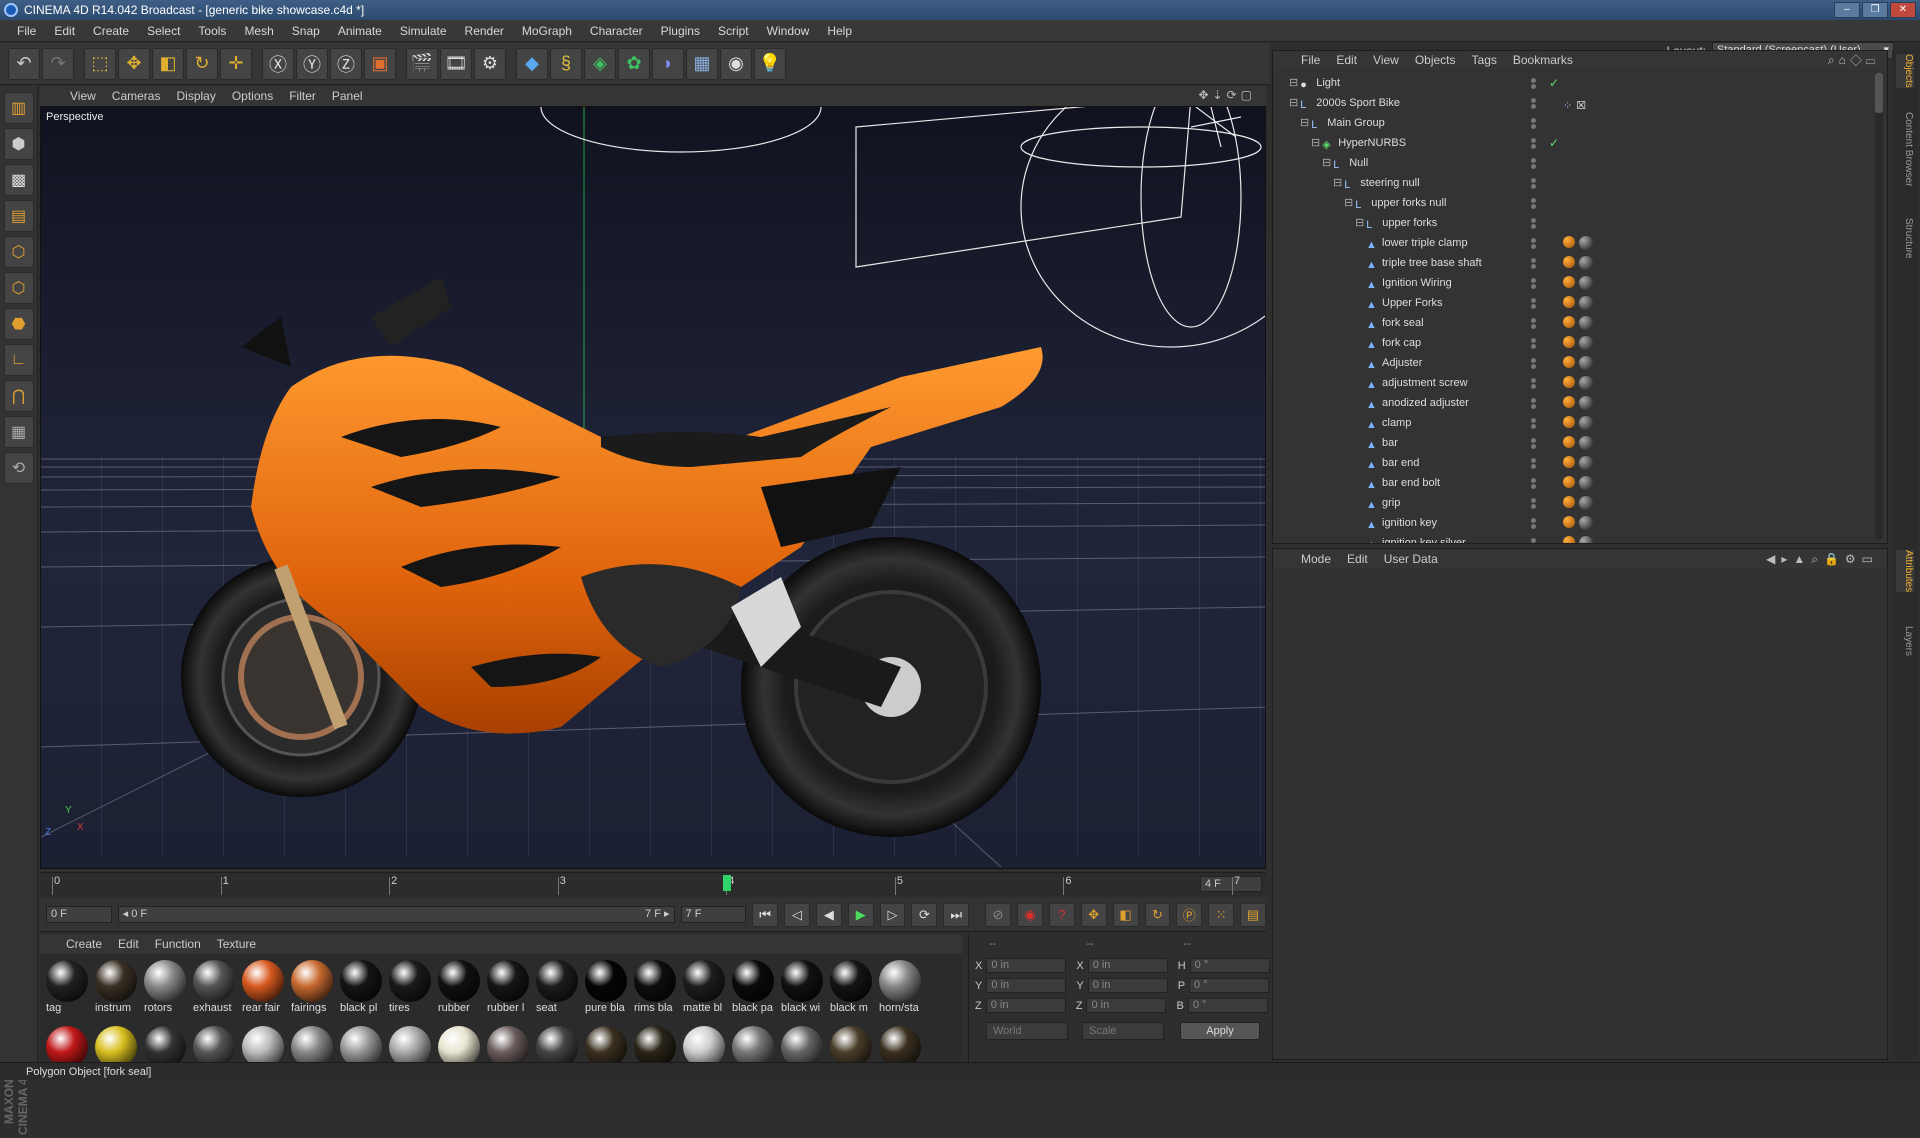 This screenshot has width=1920, height=1138. Describe the element at coordinates (100, 63) in the screenshot. I see `live-selection-icon: ⬚` at that location.